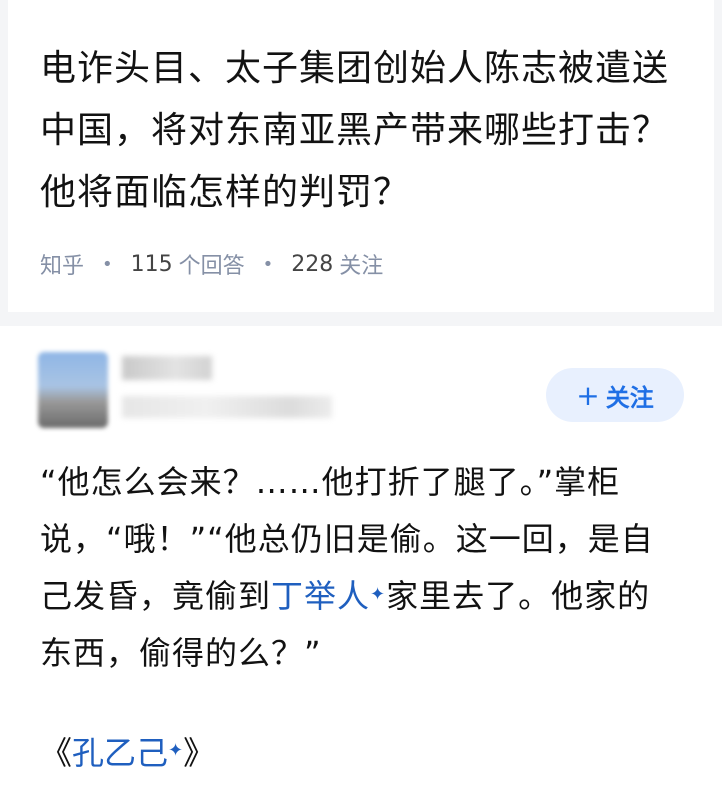  I want to click on answers-label: 个回答, so click(211, 266).